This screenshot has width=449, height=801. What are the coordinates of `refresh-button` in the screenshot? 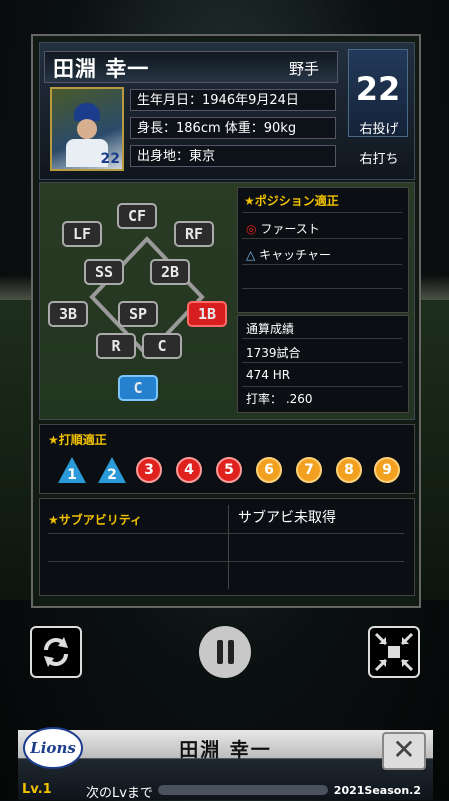 It's located at (56, 652).